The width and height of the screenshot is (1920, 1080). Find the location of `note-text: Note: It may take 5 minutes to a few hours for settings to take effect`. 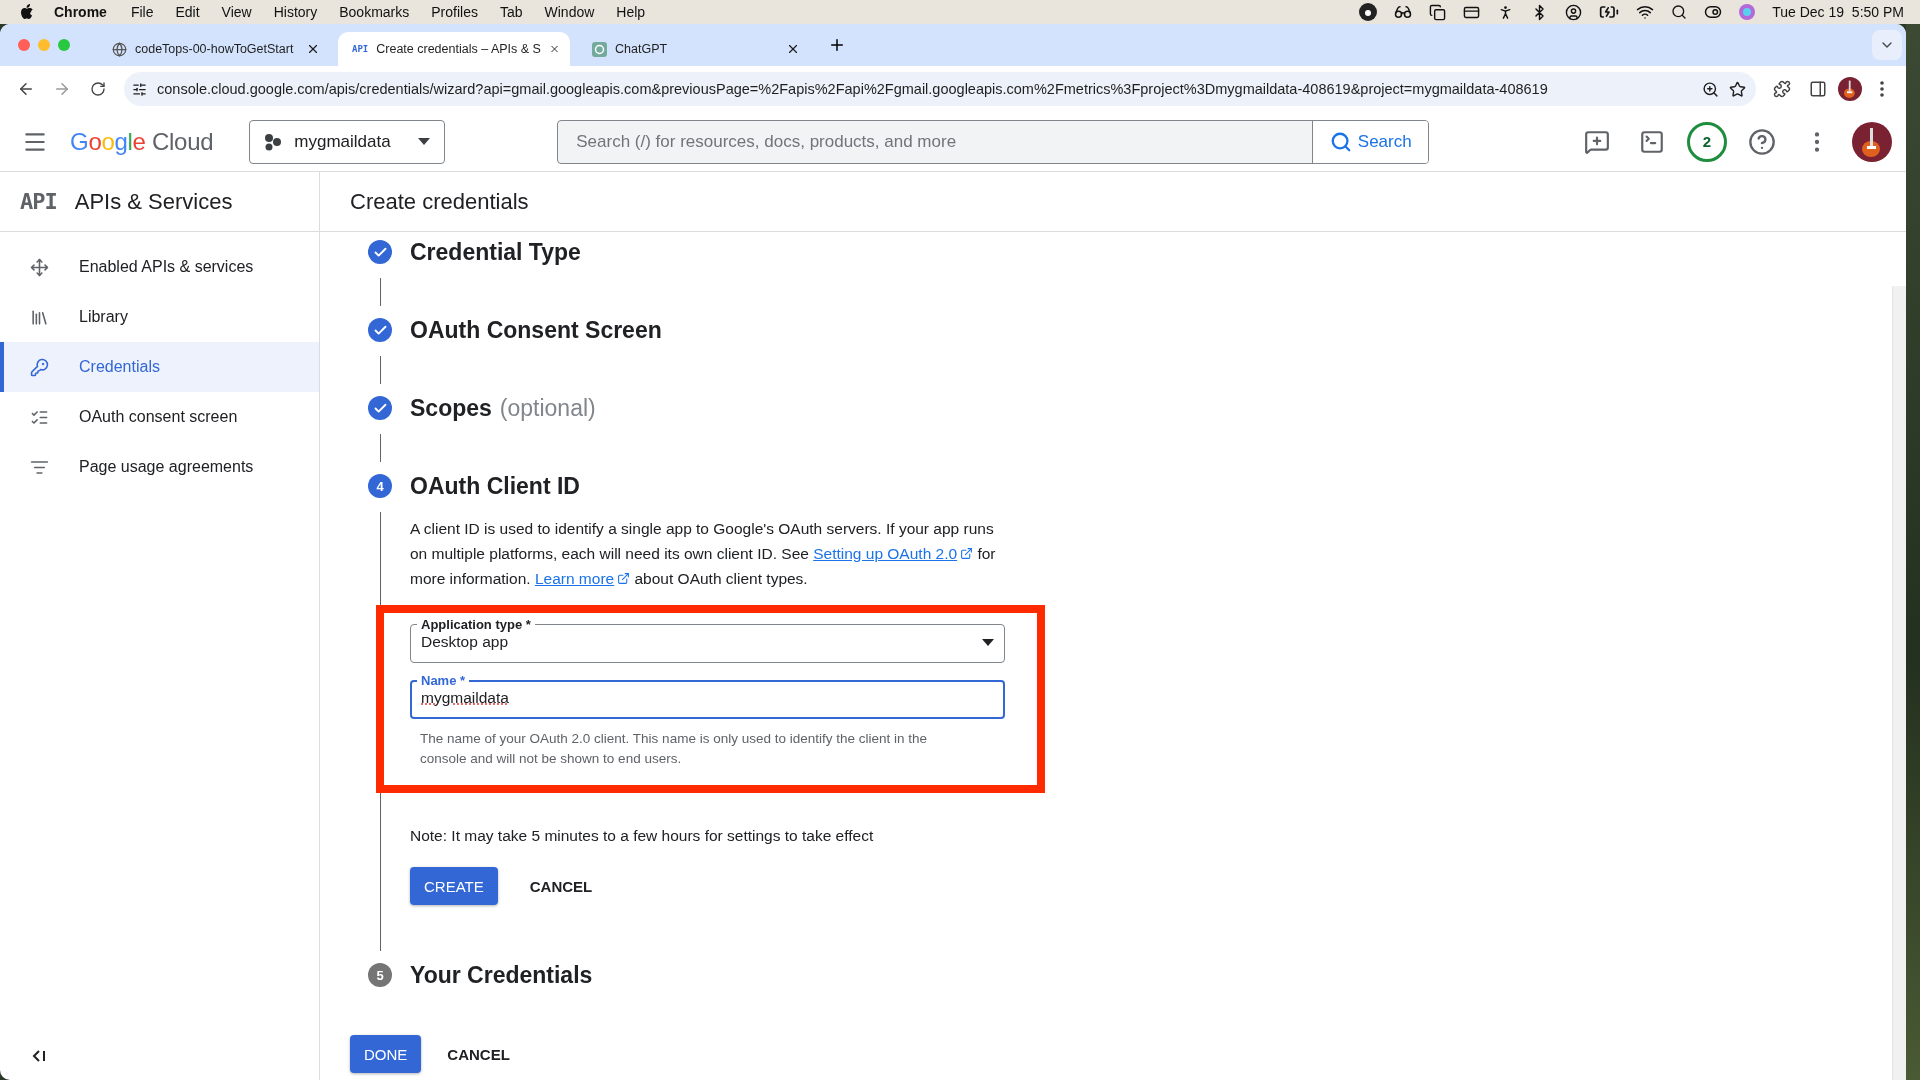

note-text: Note: It may take 5 minutes to a few hours for settings to take effect is located at coordinates (642, 836).